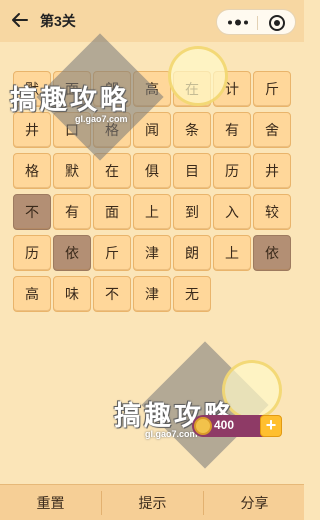 This screenshot has height=520, width=320. Describe the element at coordinates (232, 212) in the screenshot. I see `letter-tile: 入` at that location.